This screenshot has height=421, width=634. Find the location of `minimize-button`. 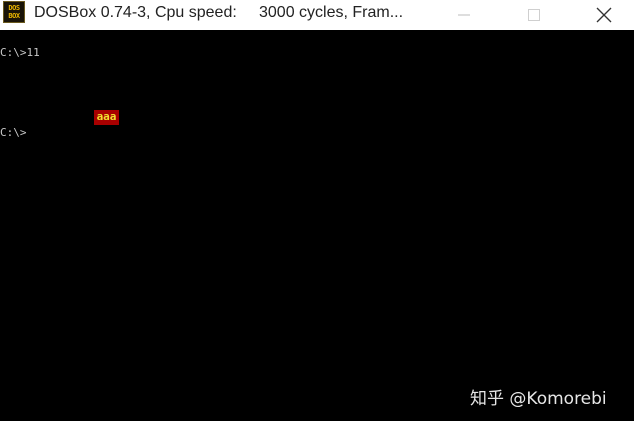

minimize-button is located at coordinates (464, 15).